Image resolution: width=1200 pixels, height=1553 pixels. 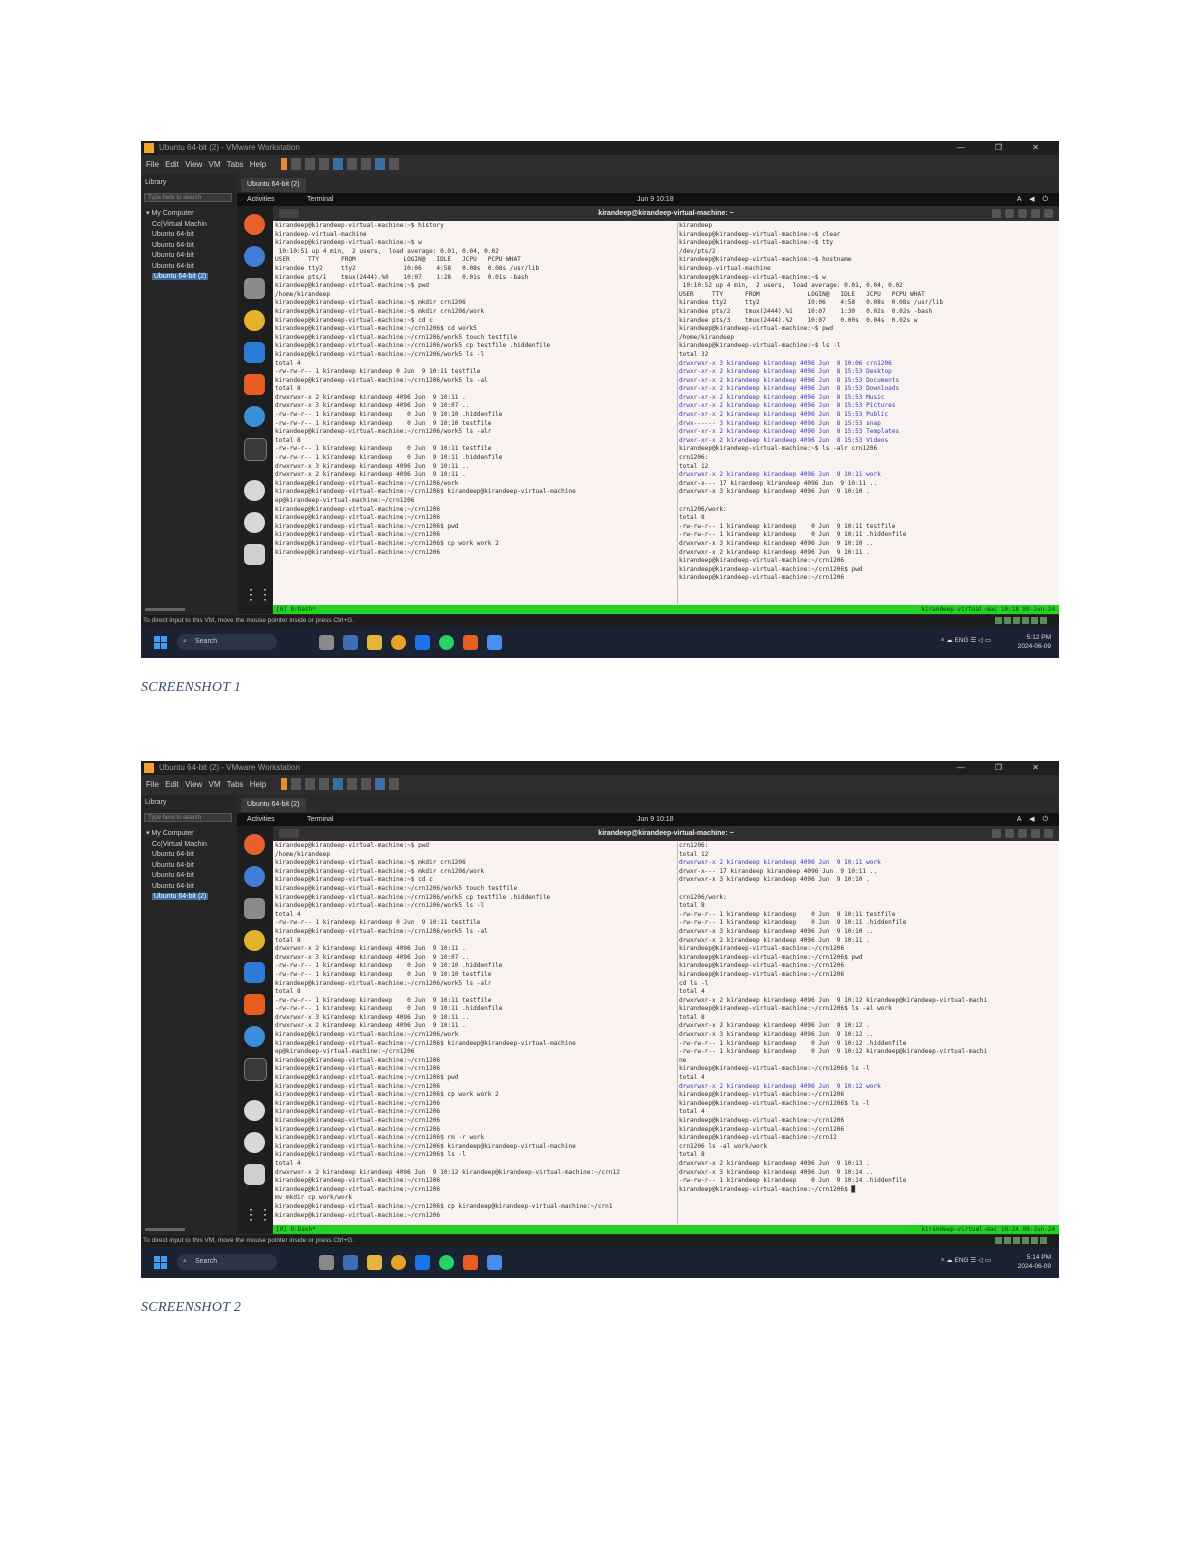 I want to click on system-tray: ˄ ☁ ENG ☰ ◁ ▭ 5:12 PM 2024-06-09, so click(x=996, y=642).